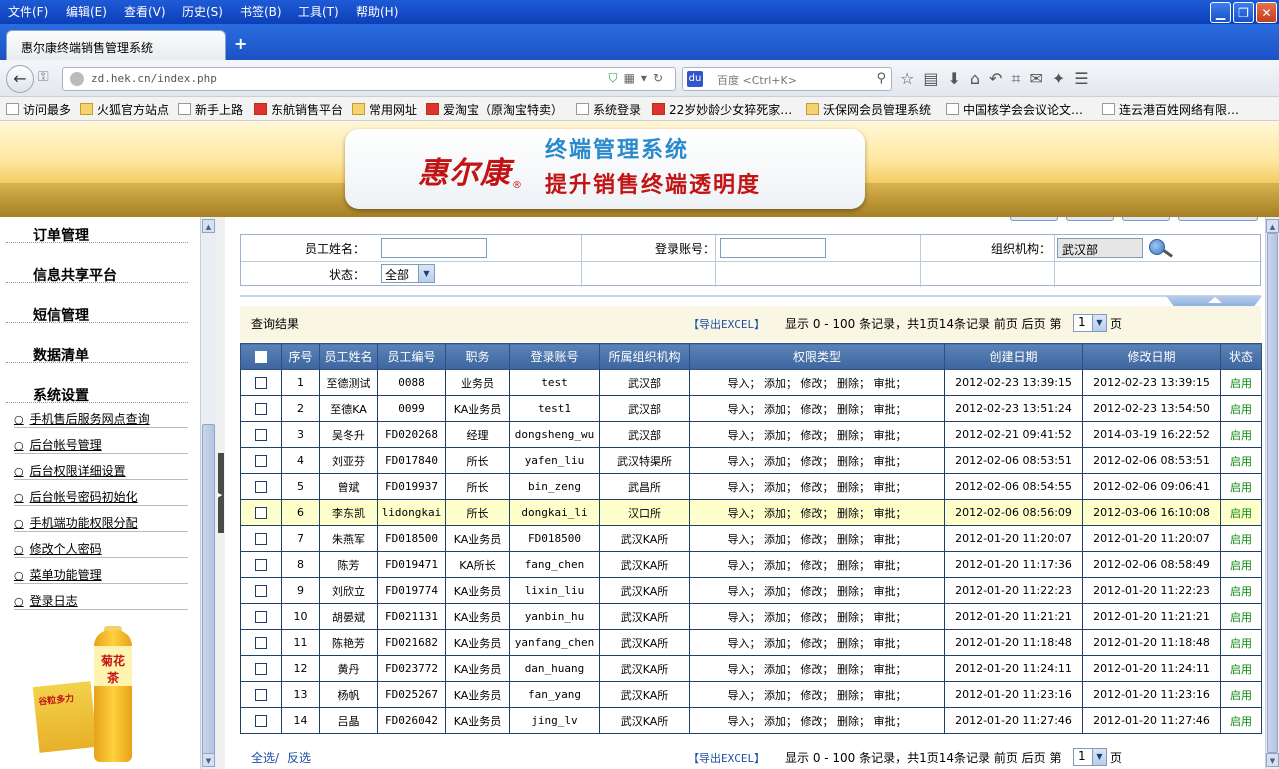 This screenshot has width=1279, height=769. Describe the element at coordinates (979, 78) in the screenshot. I see `home-icon: ⌂` at that location.